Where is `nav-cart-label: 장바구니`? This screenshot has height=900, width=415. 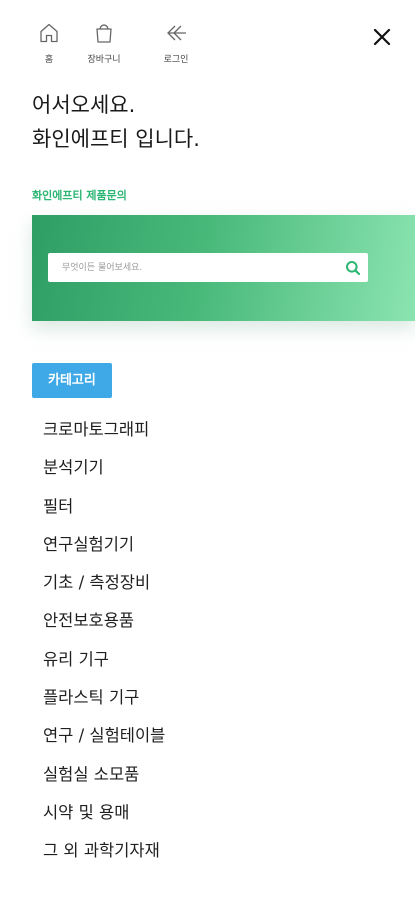 nav-cart-label: 장바구니 is located at coordinates (104, 60).